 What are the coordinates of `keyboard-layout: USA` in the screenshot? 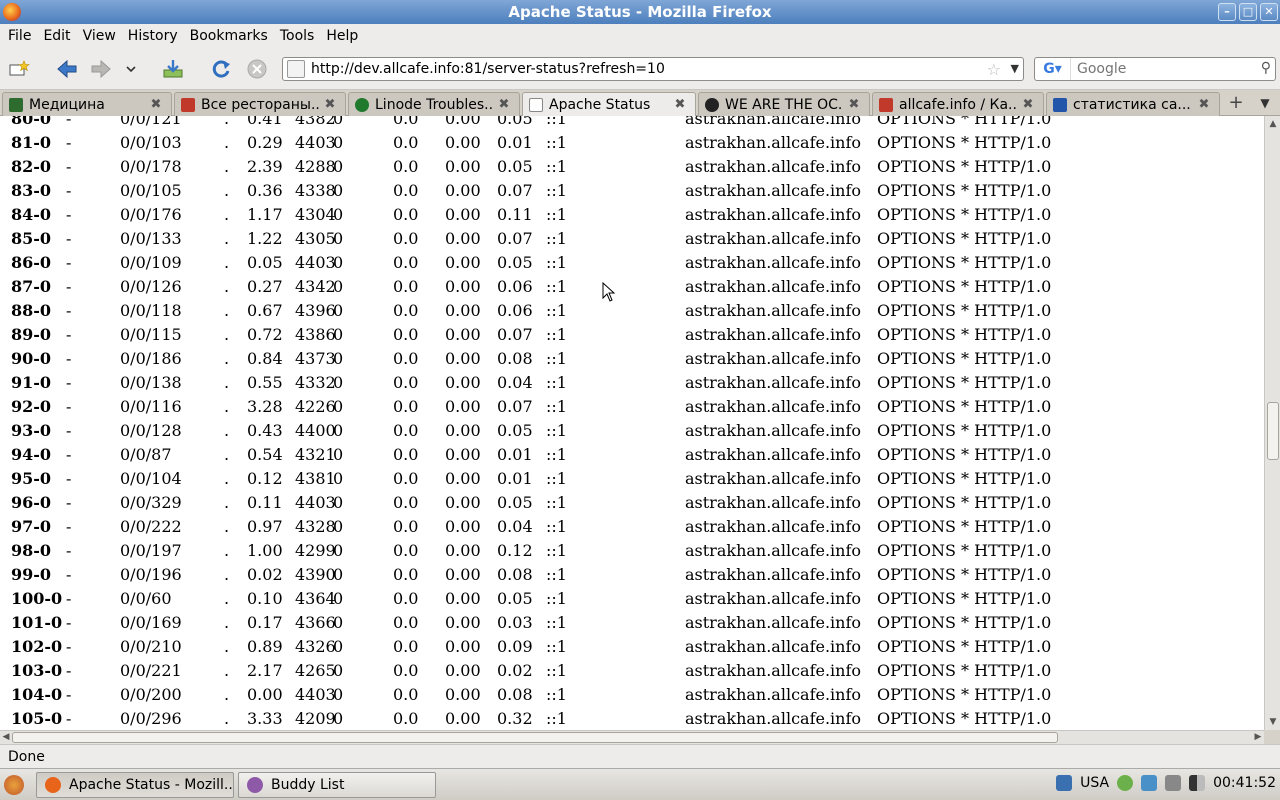 It's located at (1094, 783).